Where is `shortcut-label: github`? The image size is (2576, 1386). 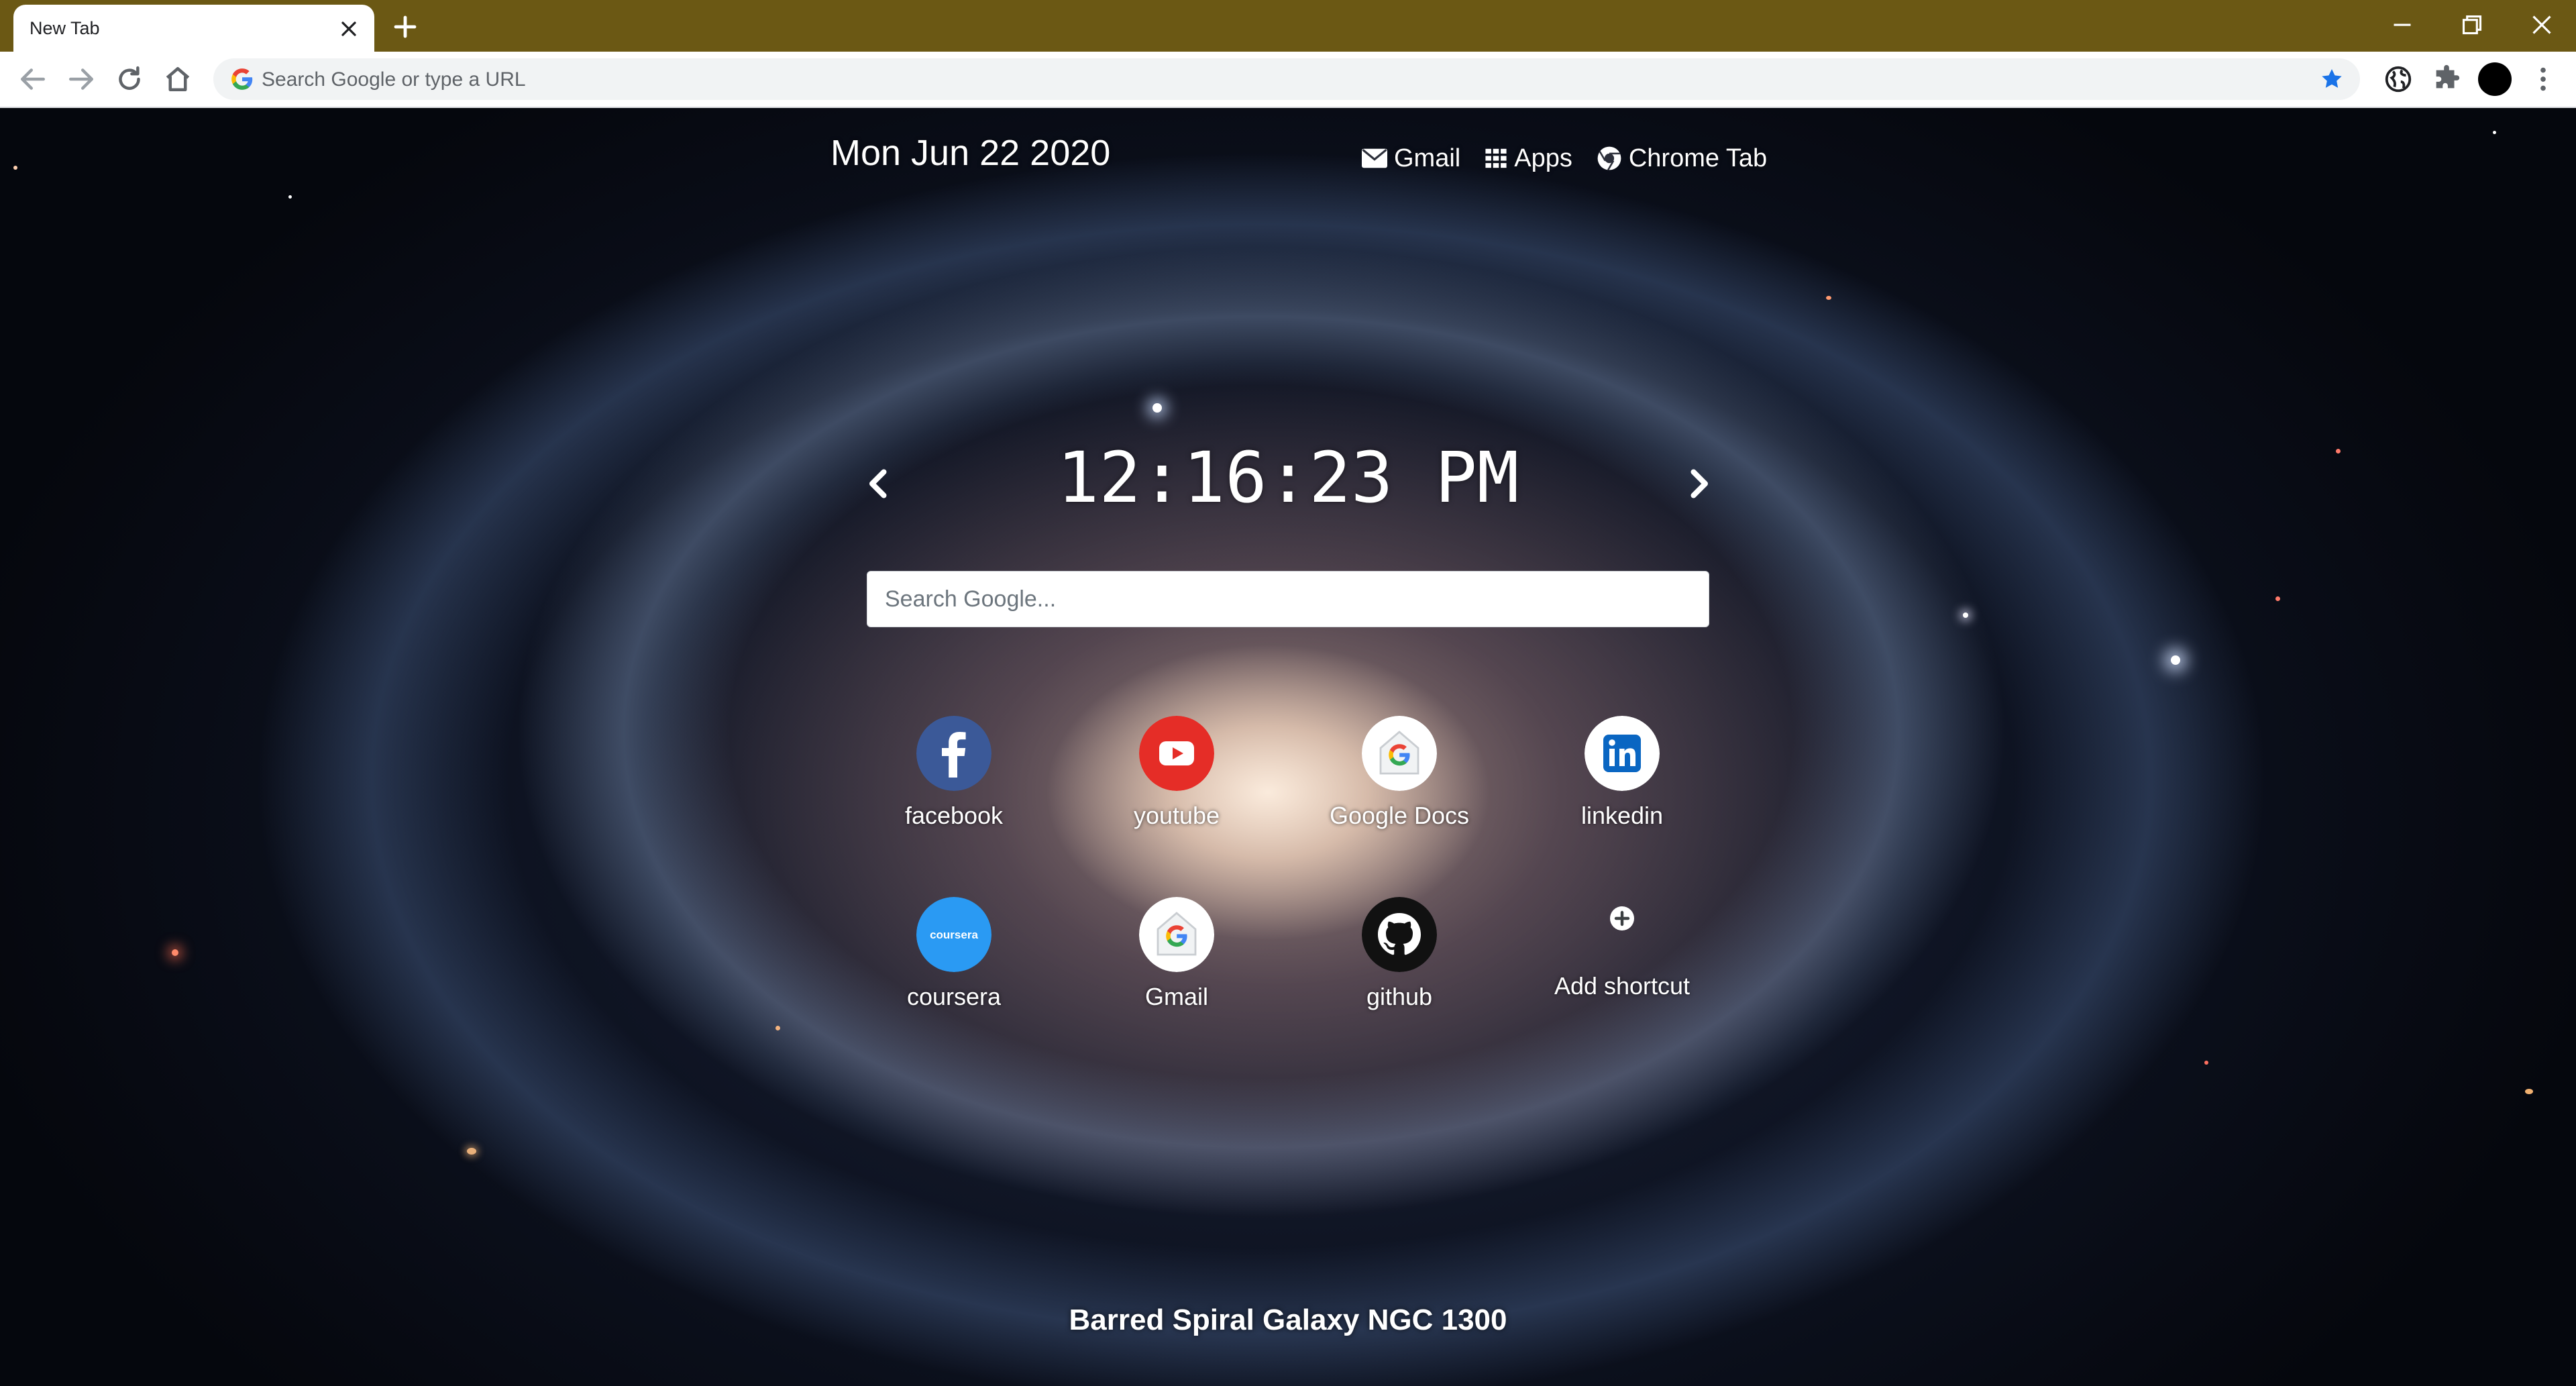
shortcut-label: github is located at coordinates (1399, 996).